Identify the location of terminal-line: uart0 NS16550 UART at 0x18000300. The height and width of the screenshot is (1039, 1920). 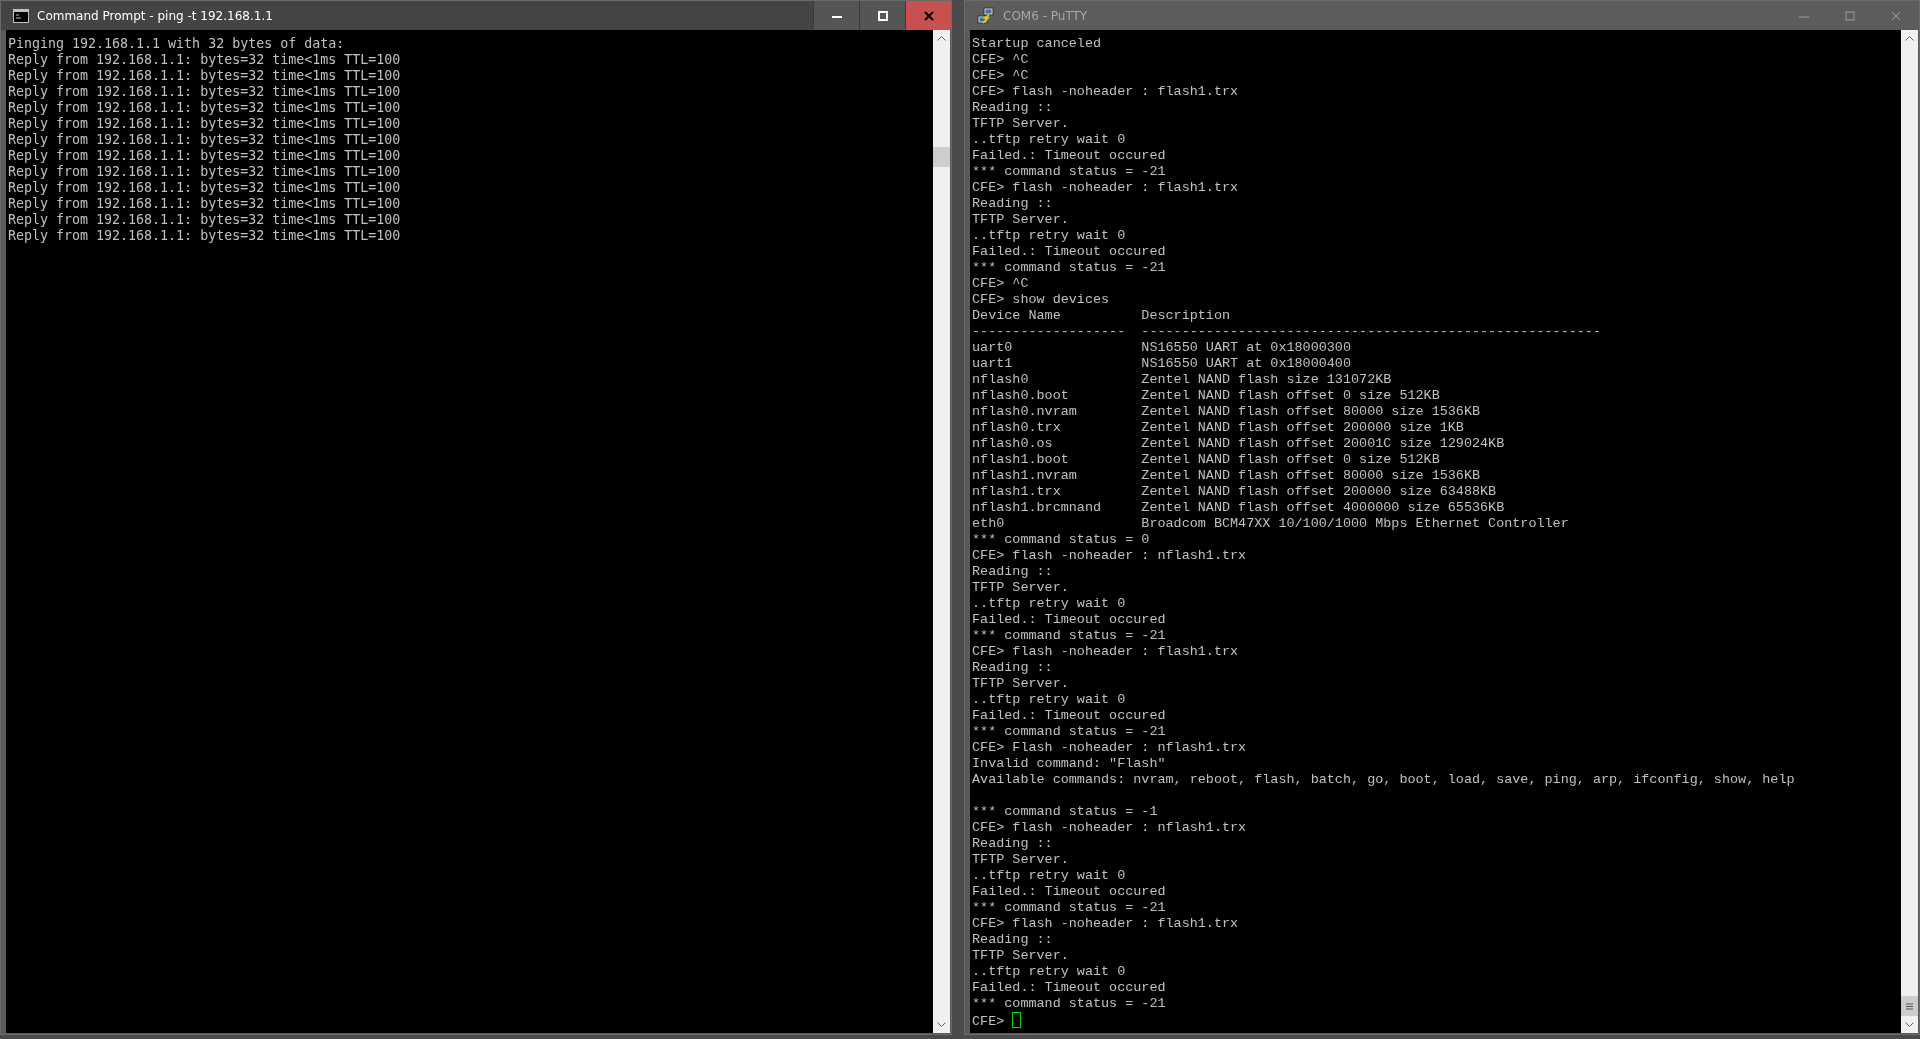
(1162, 348).